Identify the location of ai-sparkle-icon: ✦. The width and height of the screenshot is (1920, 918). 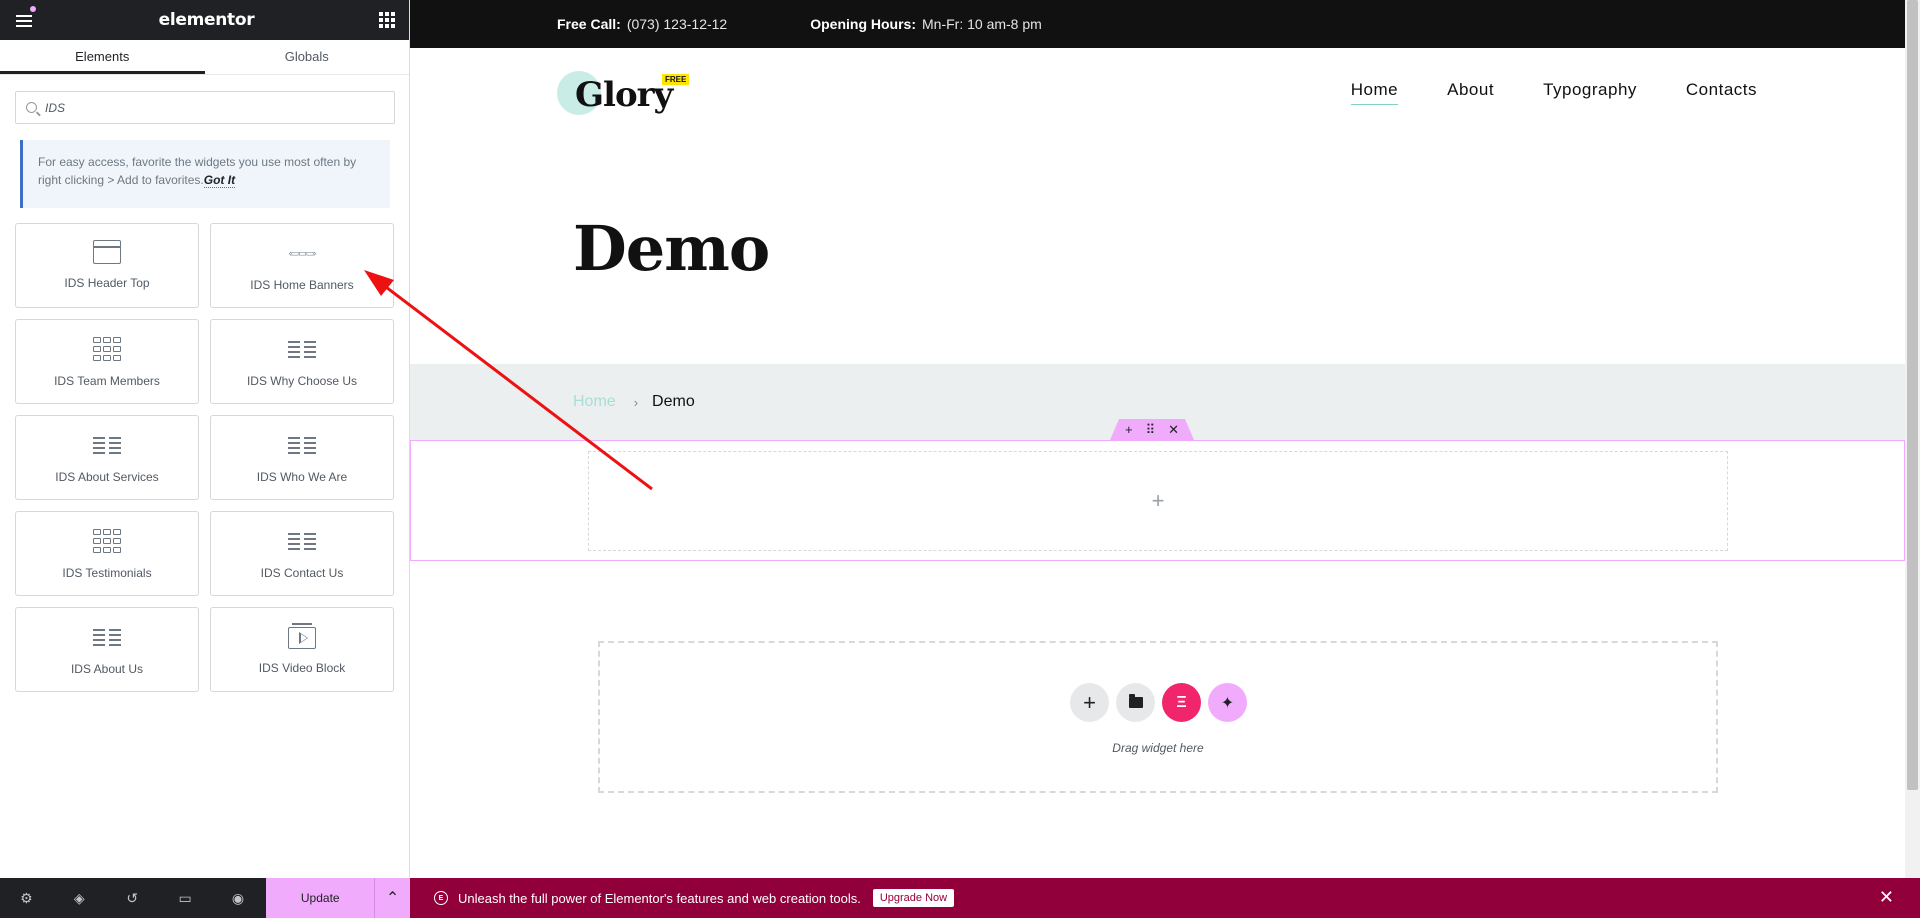
(1227, 702).